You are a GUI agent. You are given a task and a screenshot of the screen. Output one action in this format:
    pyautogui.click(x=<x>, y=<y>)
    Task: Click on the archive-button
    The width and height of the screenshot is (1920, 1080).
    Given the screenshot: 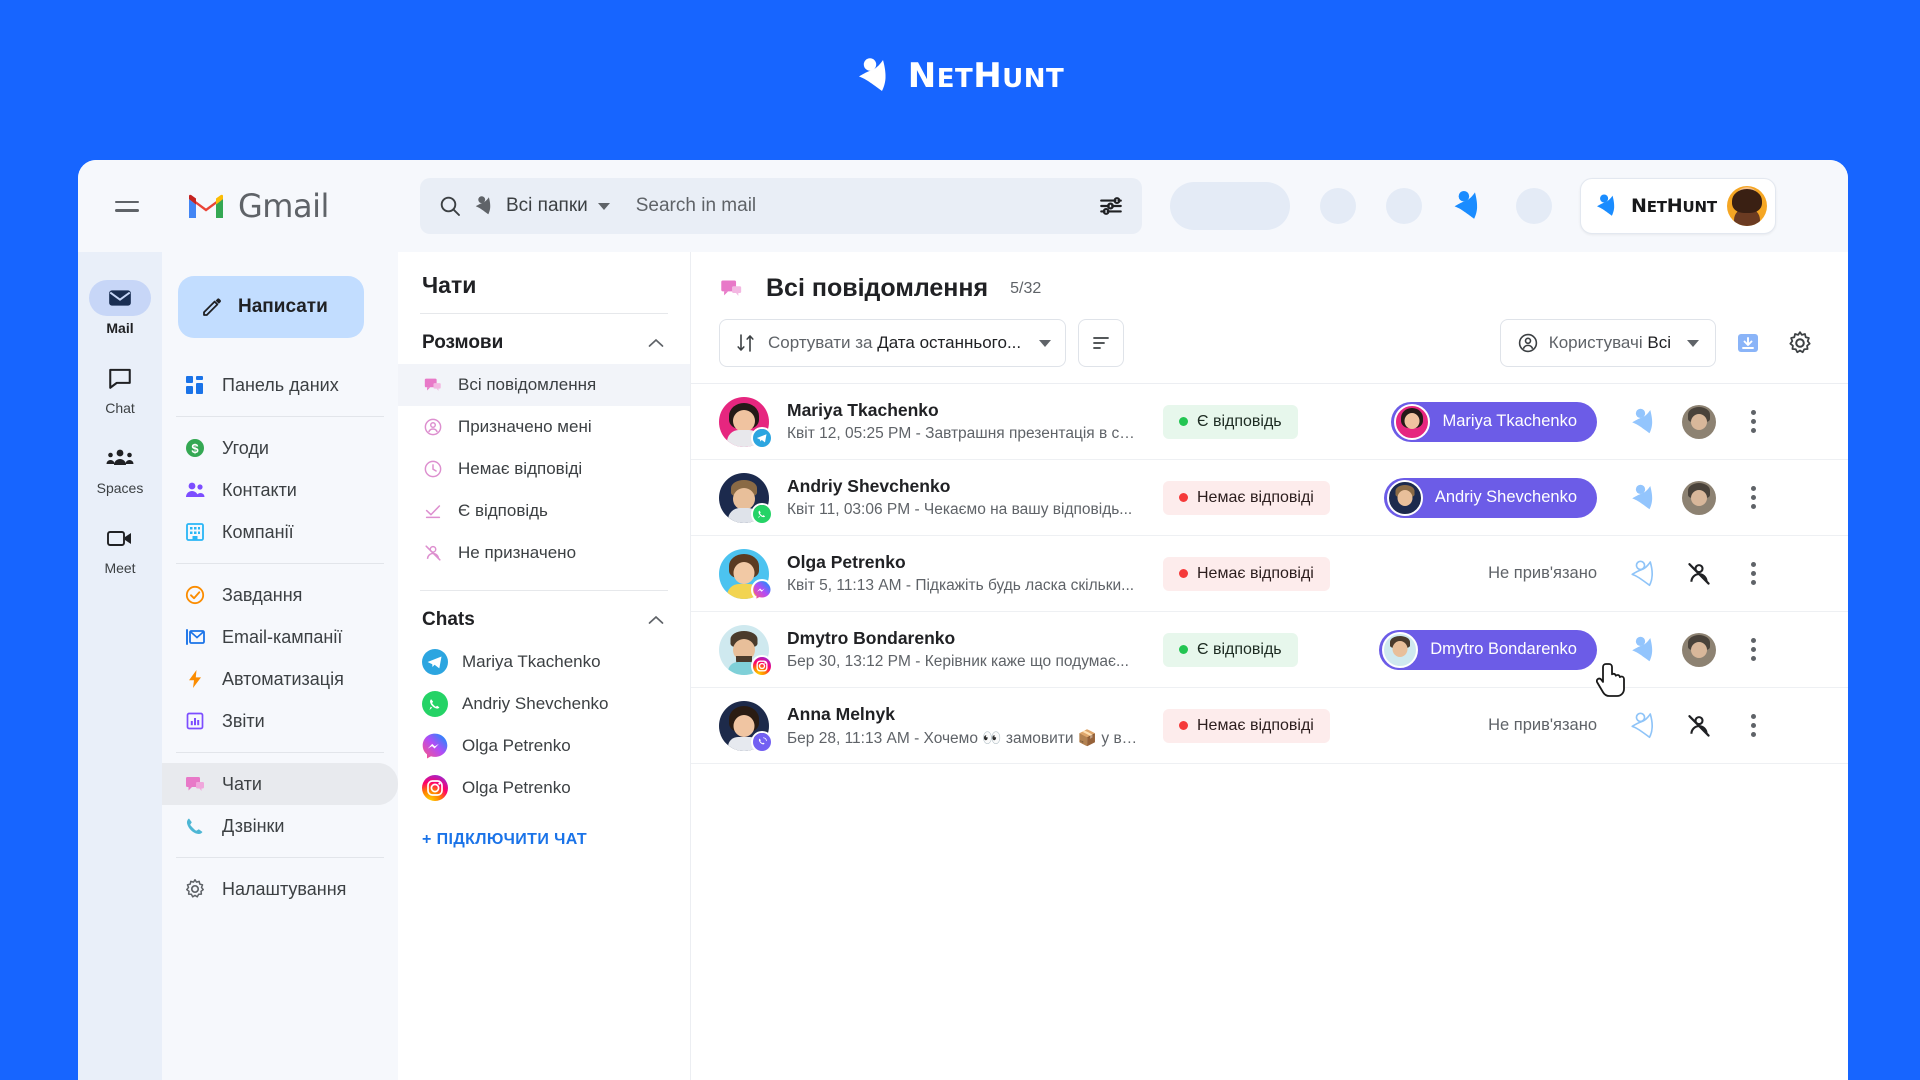 What is the action you would take?
    pyautogui.click(x=1748, y=343)
    